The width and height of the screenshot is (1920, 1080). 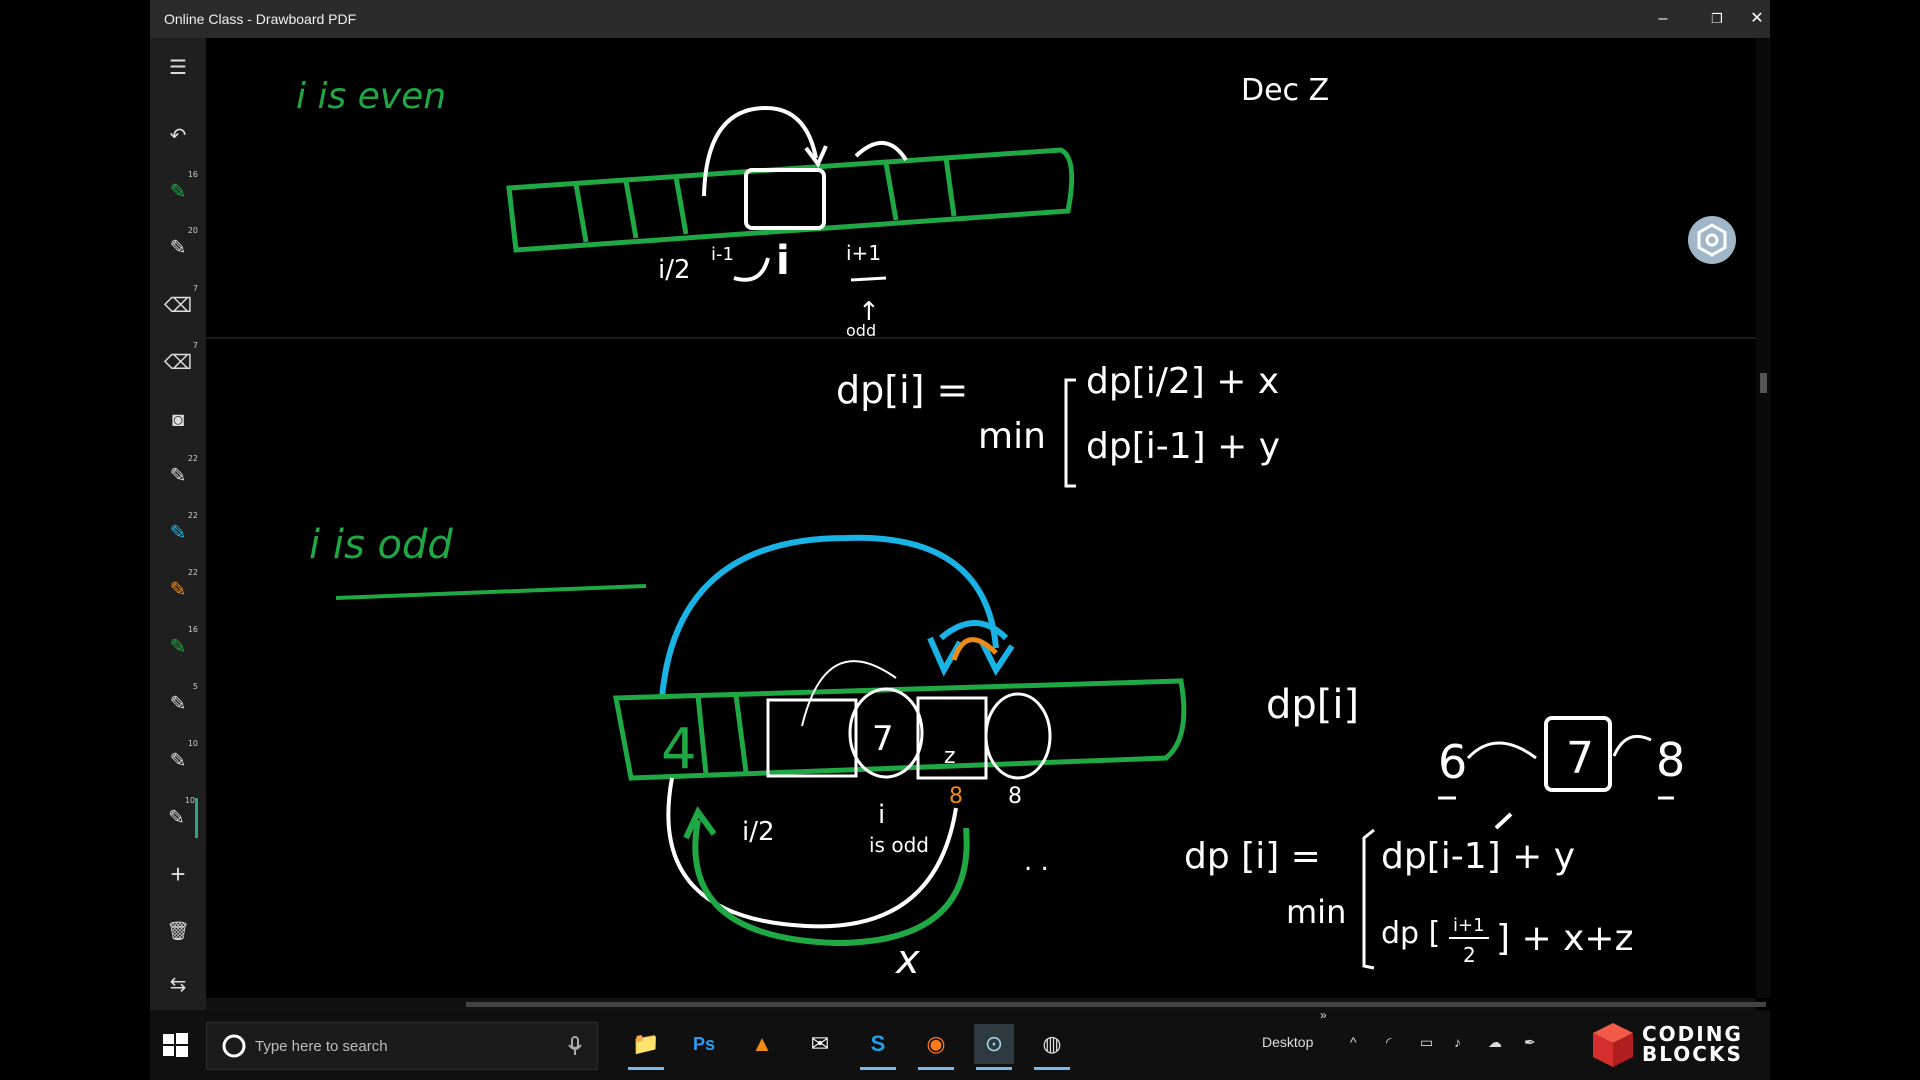 I want to click on cell-z: z, so click(x=950, y=756).